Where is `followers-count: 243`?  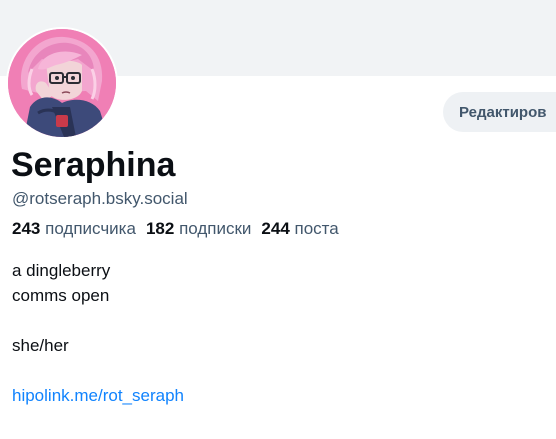 followers-count: 243 is located at coordinates (26, 228).